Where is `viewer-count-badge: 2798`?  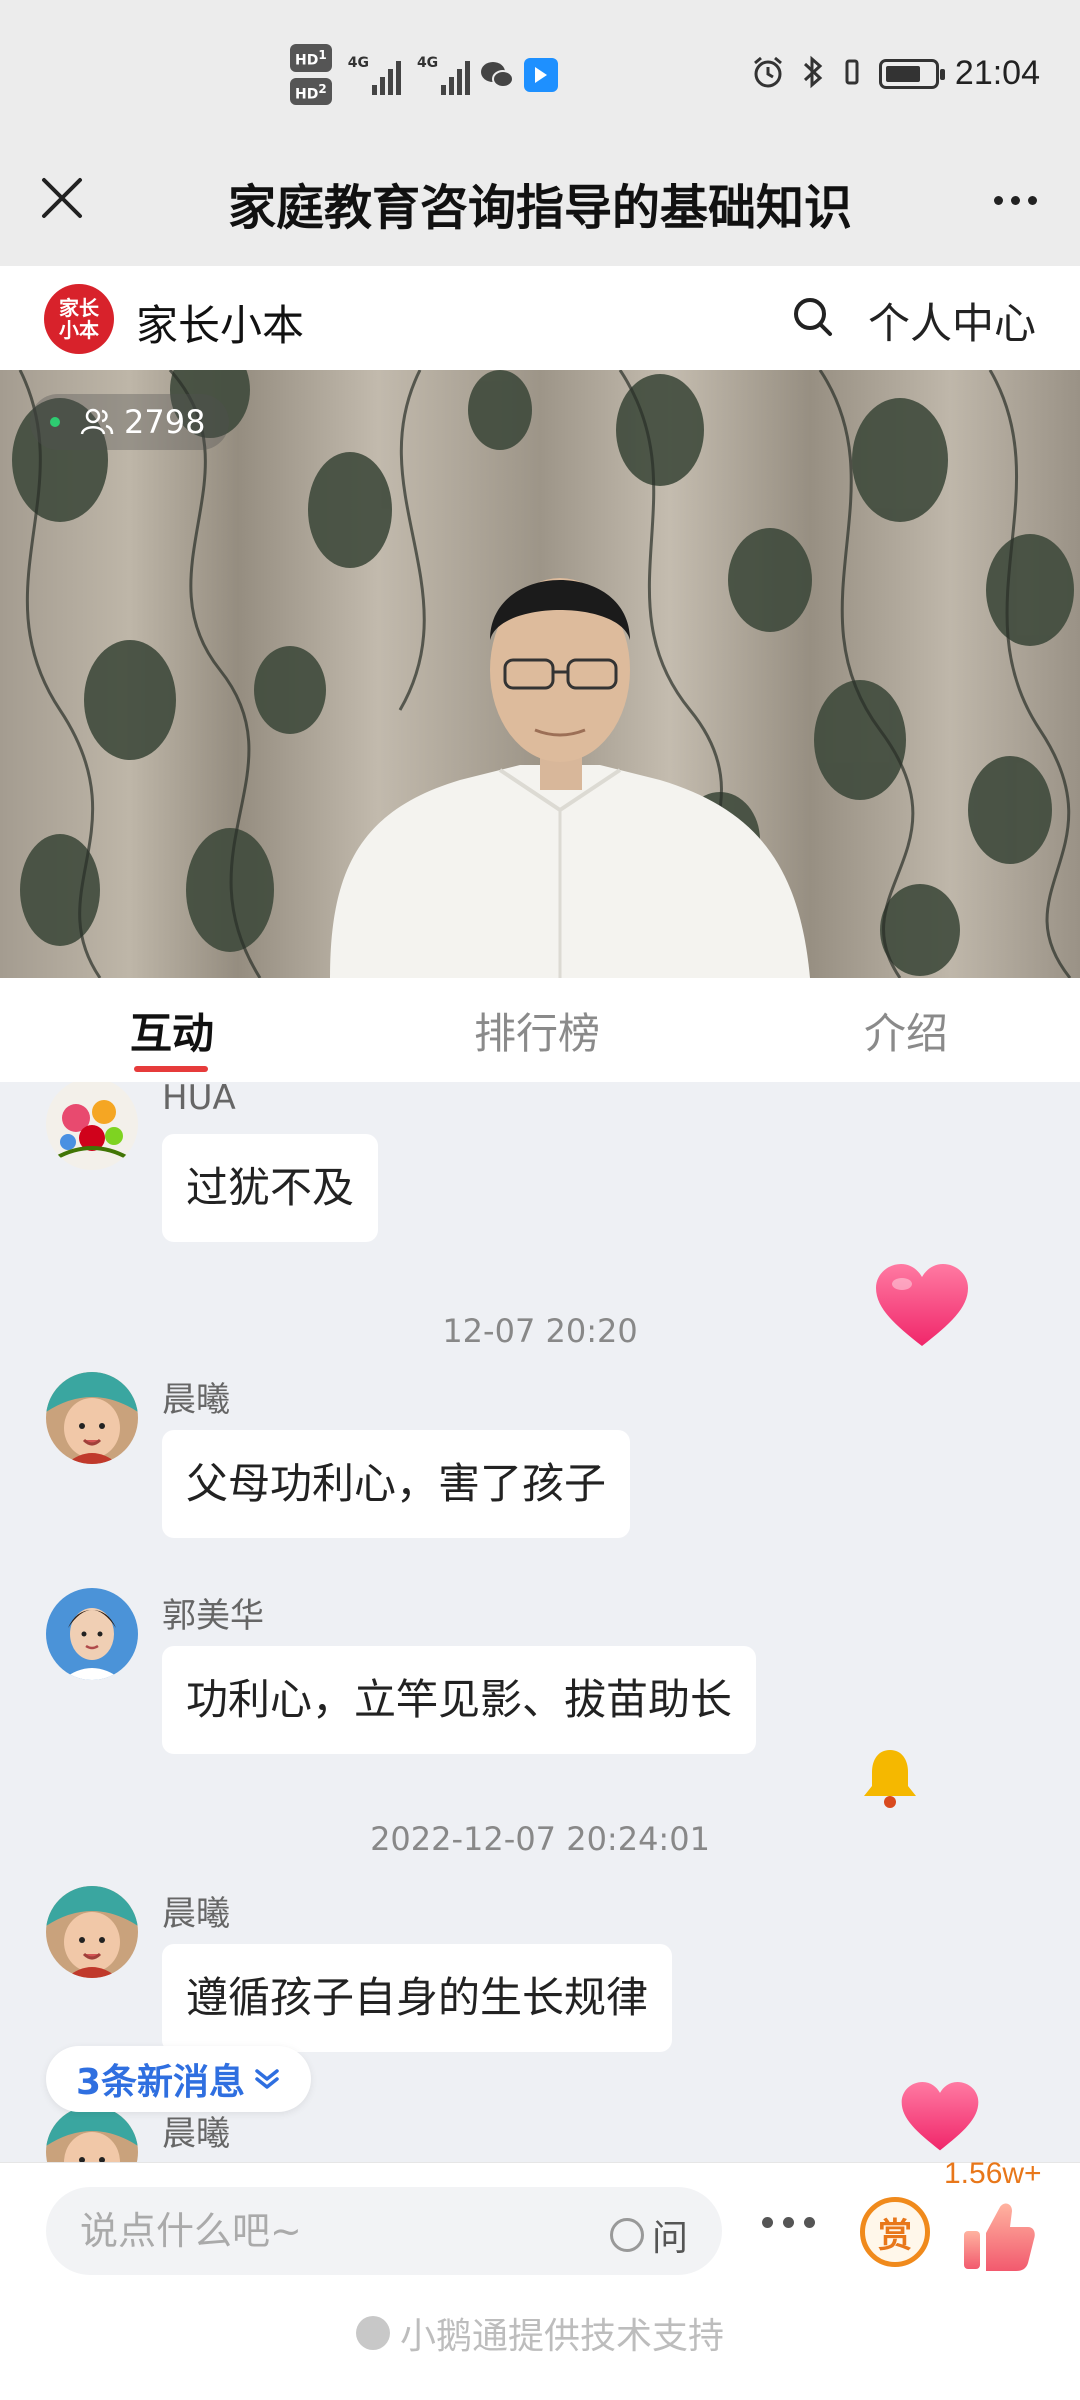 viewer-count-badge: 2798 is located at coordinates (130, 422).